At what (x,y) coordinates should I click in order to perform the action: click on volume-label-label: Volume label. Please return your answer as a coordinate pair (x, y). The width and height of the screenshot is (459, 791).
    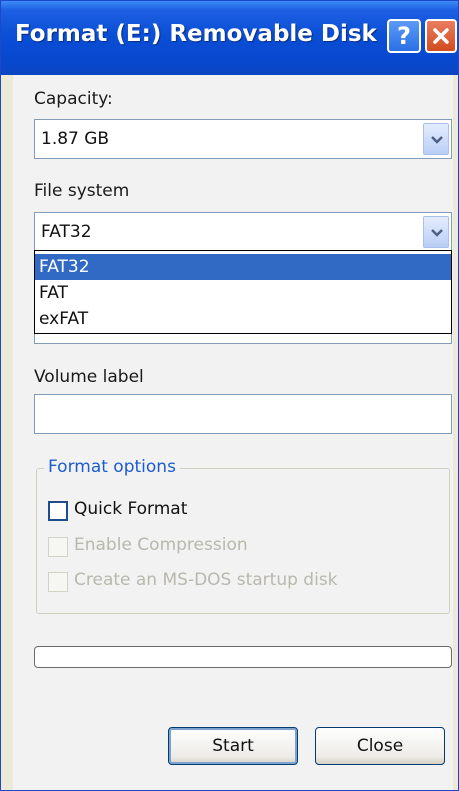
    Looking at the image, I should click on (89, 377).